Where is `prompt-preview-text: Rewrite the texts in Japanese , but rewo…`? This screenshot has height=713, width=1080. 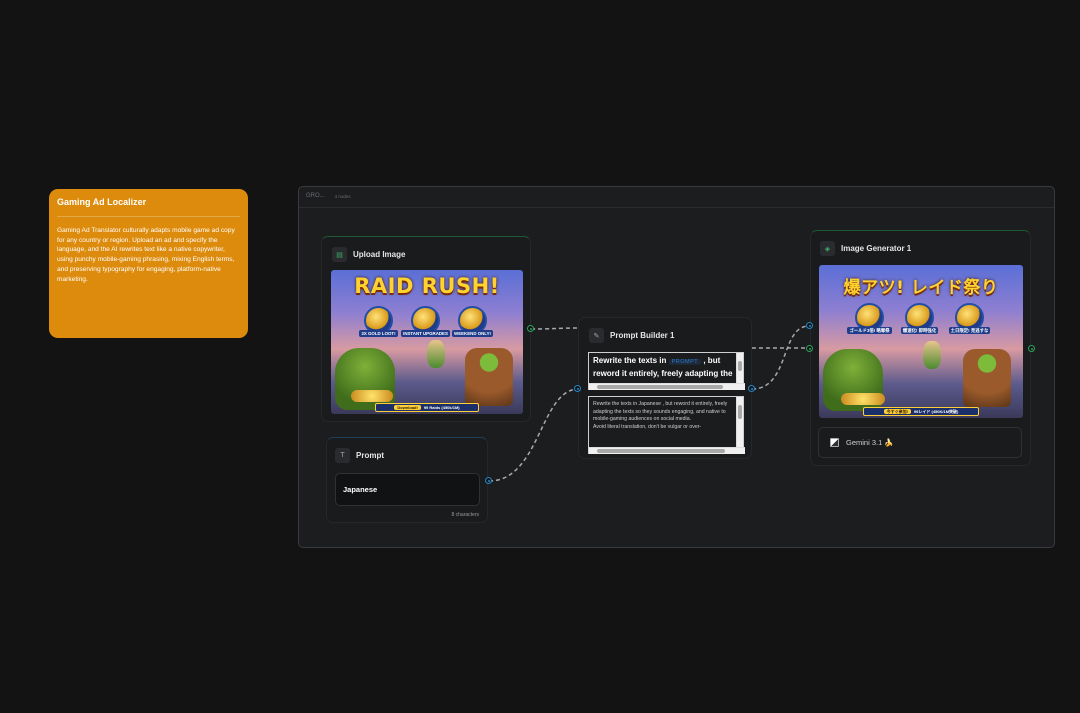
prompt-preview-text: Rewrite the texts in Japanese , but rewo… is located at coordinates (663, 422).